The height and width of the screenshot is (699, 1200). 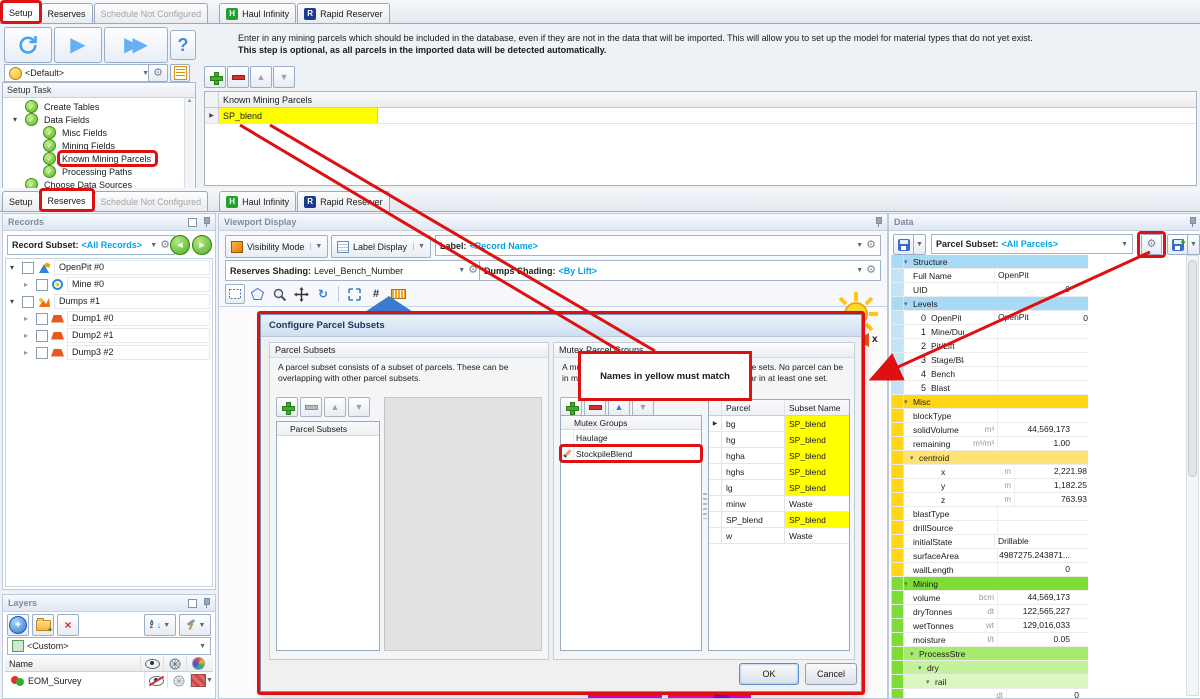 I want to click on dumps-shading-field: Dumps Shading: <By Lift> ▼ ⚙, so click(x=680, y=270).